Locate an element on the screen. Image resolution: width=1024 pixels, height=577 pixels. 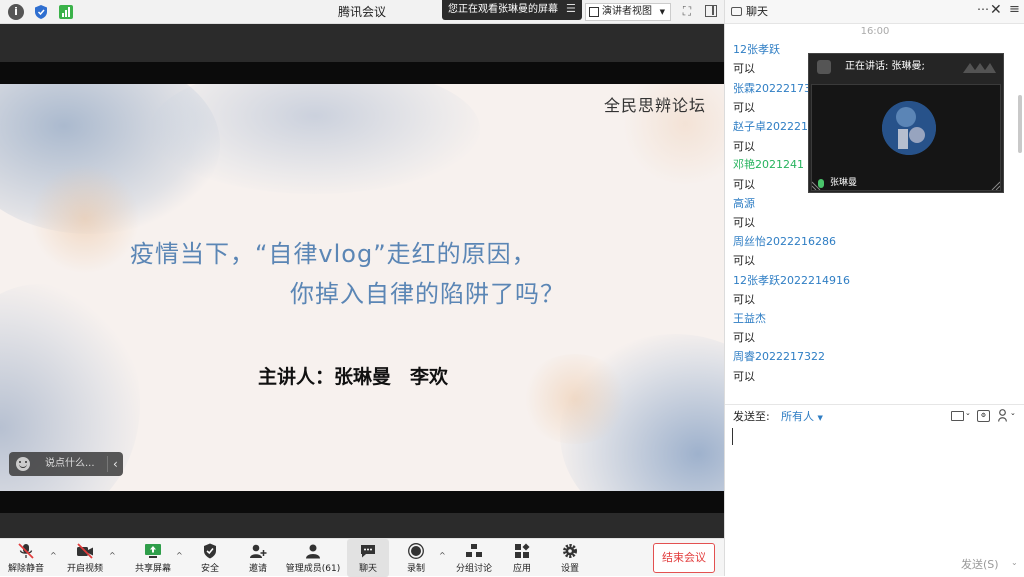
chat-compose-bar: 发送至: 所有人 ▼ ⌄ ⚙ ⌄ is located at coordinates (874, 416).